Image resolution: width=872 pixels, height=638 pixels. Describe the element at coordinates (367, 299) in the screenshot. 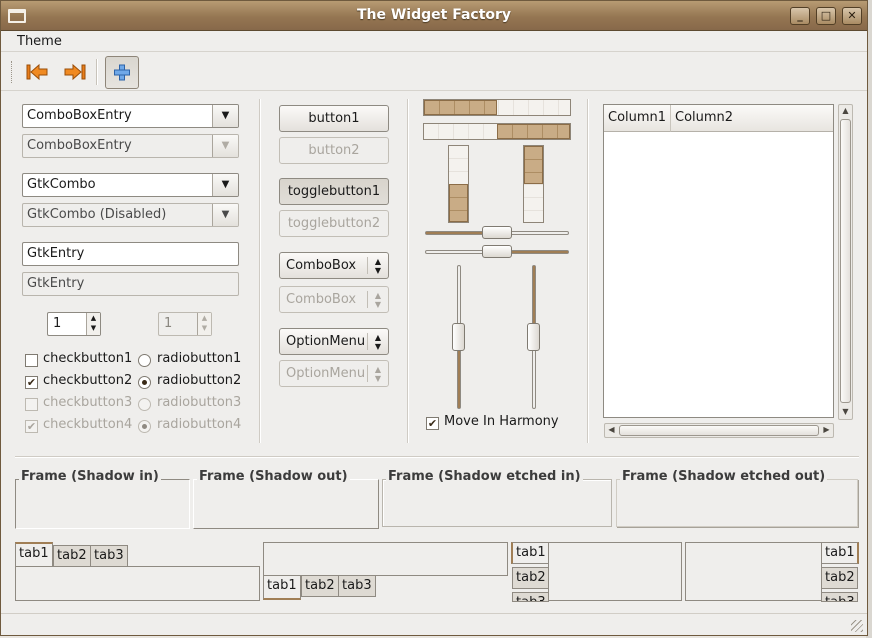

I see `combobox-disabled-separator` at that location.